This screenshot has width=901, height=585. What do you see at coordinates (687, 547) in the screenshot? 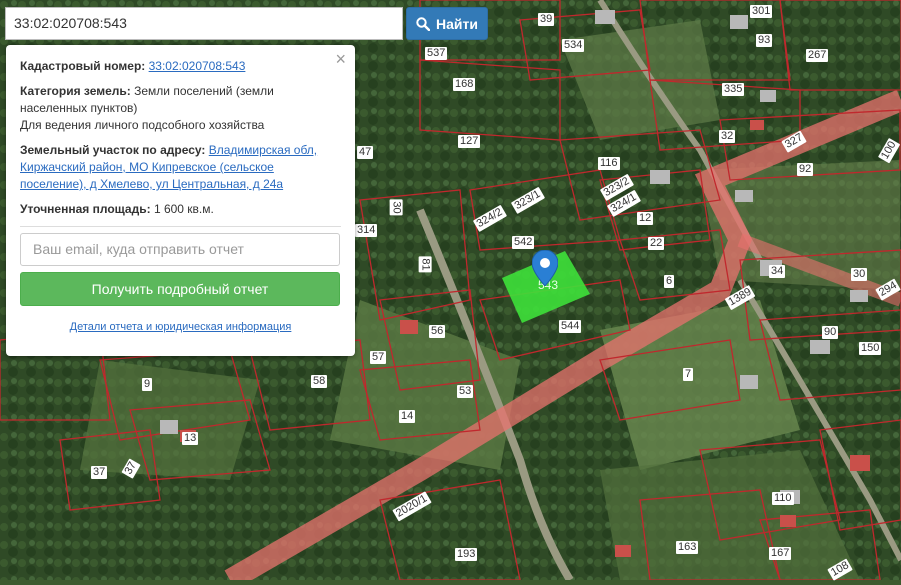
I see `plot-label: 163` at bounding box center [687, 547].